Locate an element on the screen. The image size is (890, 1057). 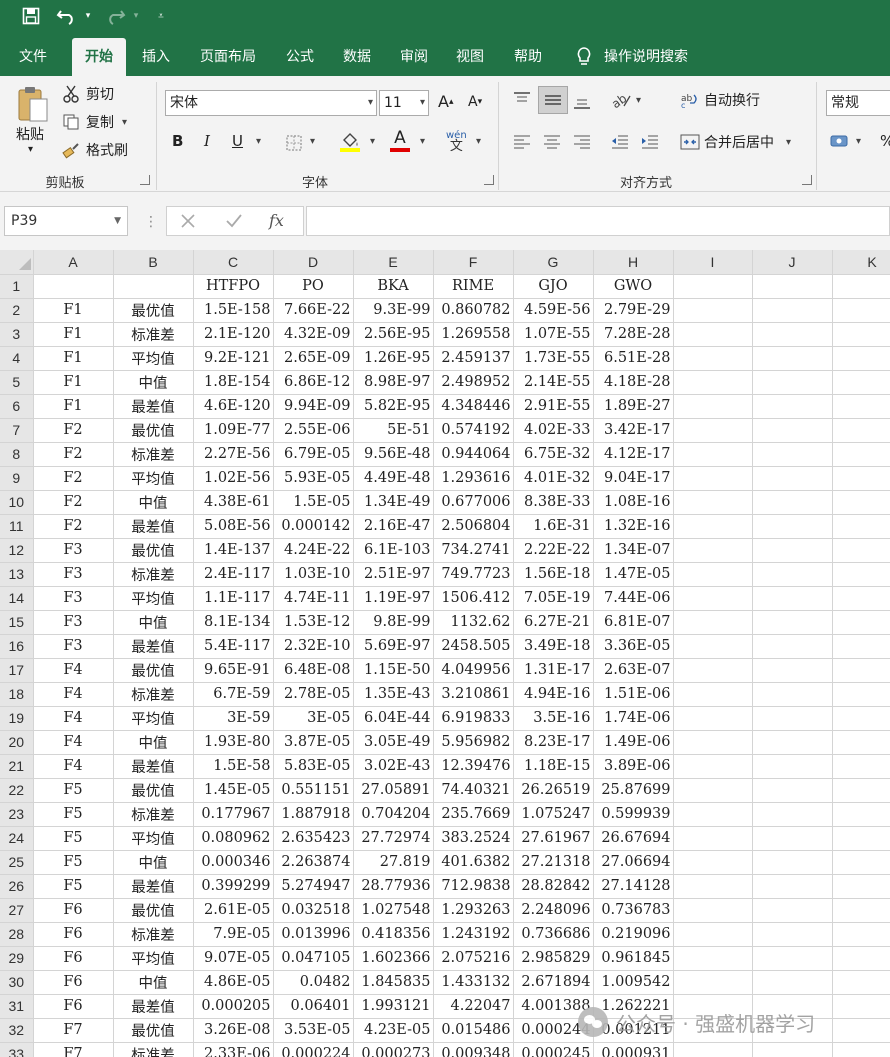
cell: 1.73E-55 is located at coordinates (553, 358).